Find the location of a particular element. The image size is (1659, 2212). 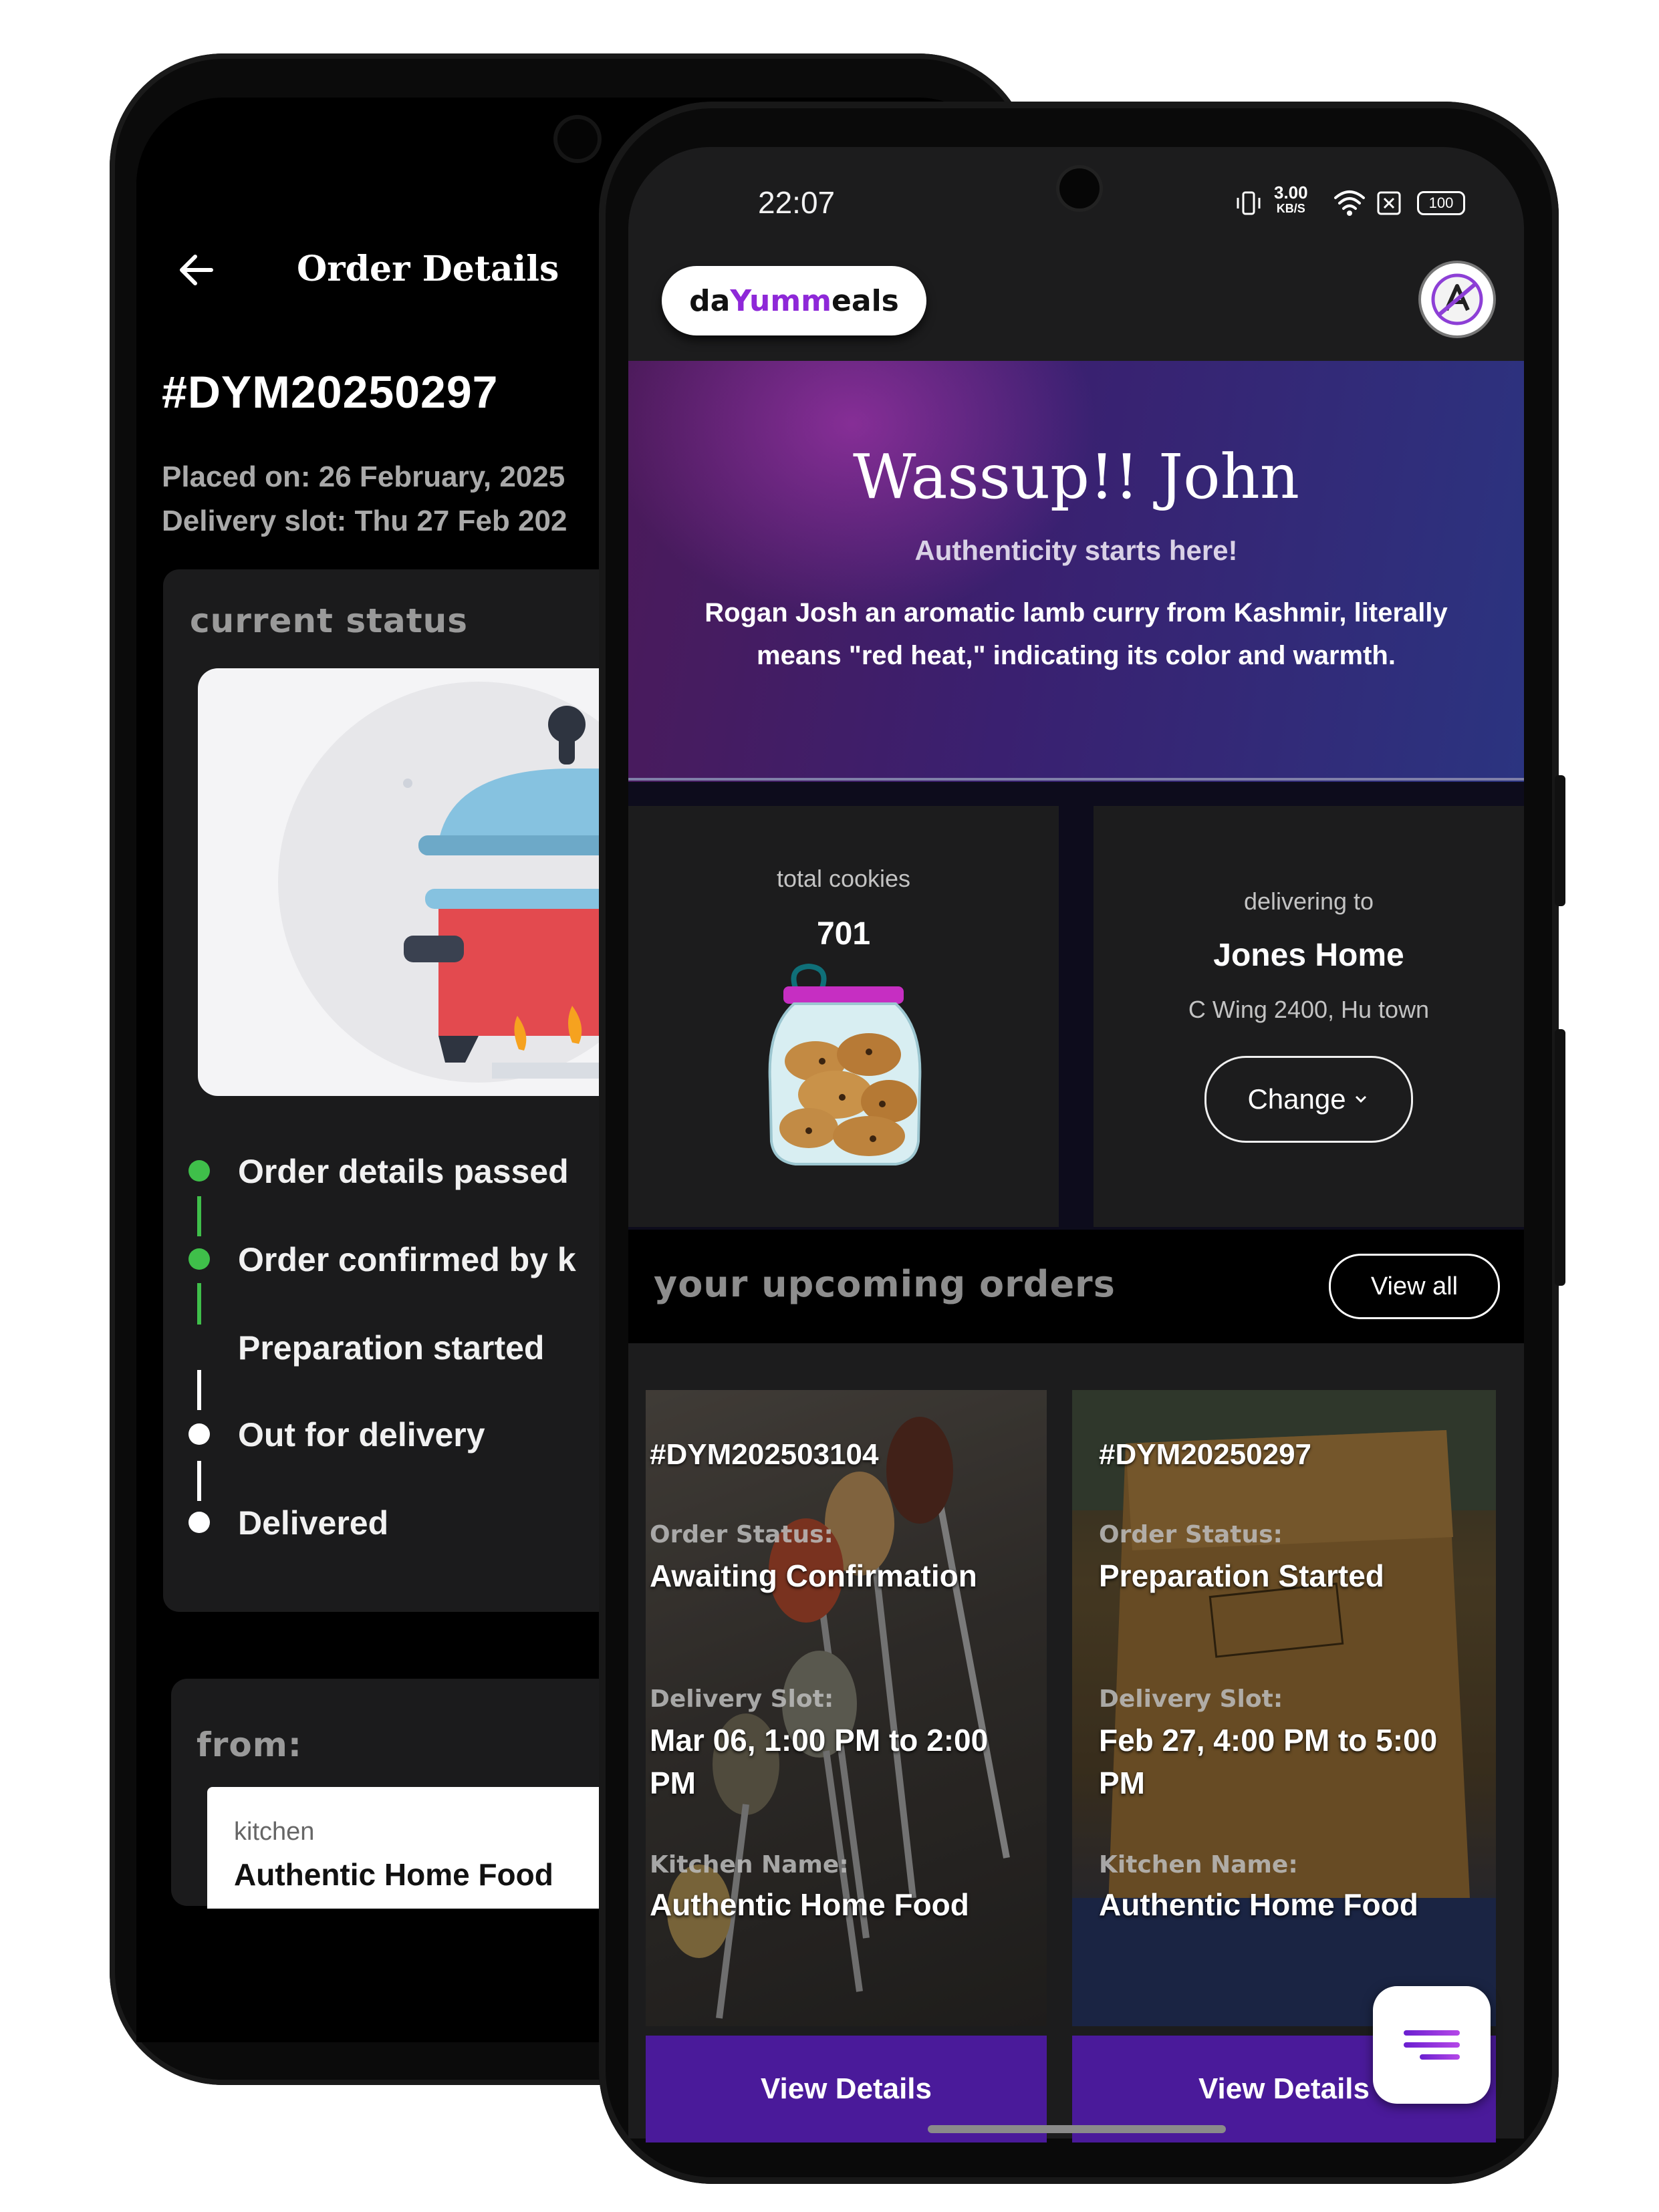

kitchen-label: kitchen is located at coordinates (274, 1832).